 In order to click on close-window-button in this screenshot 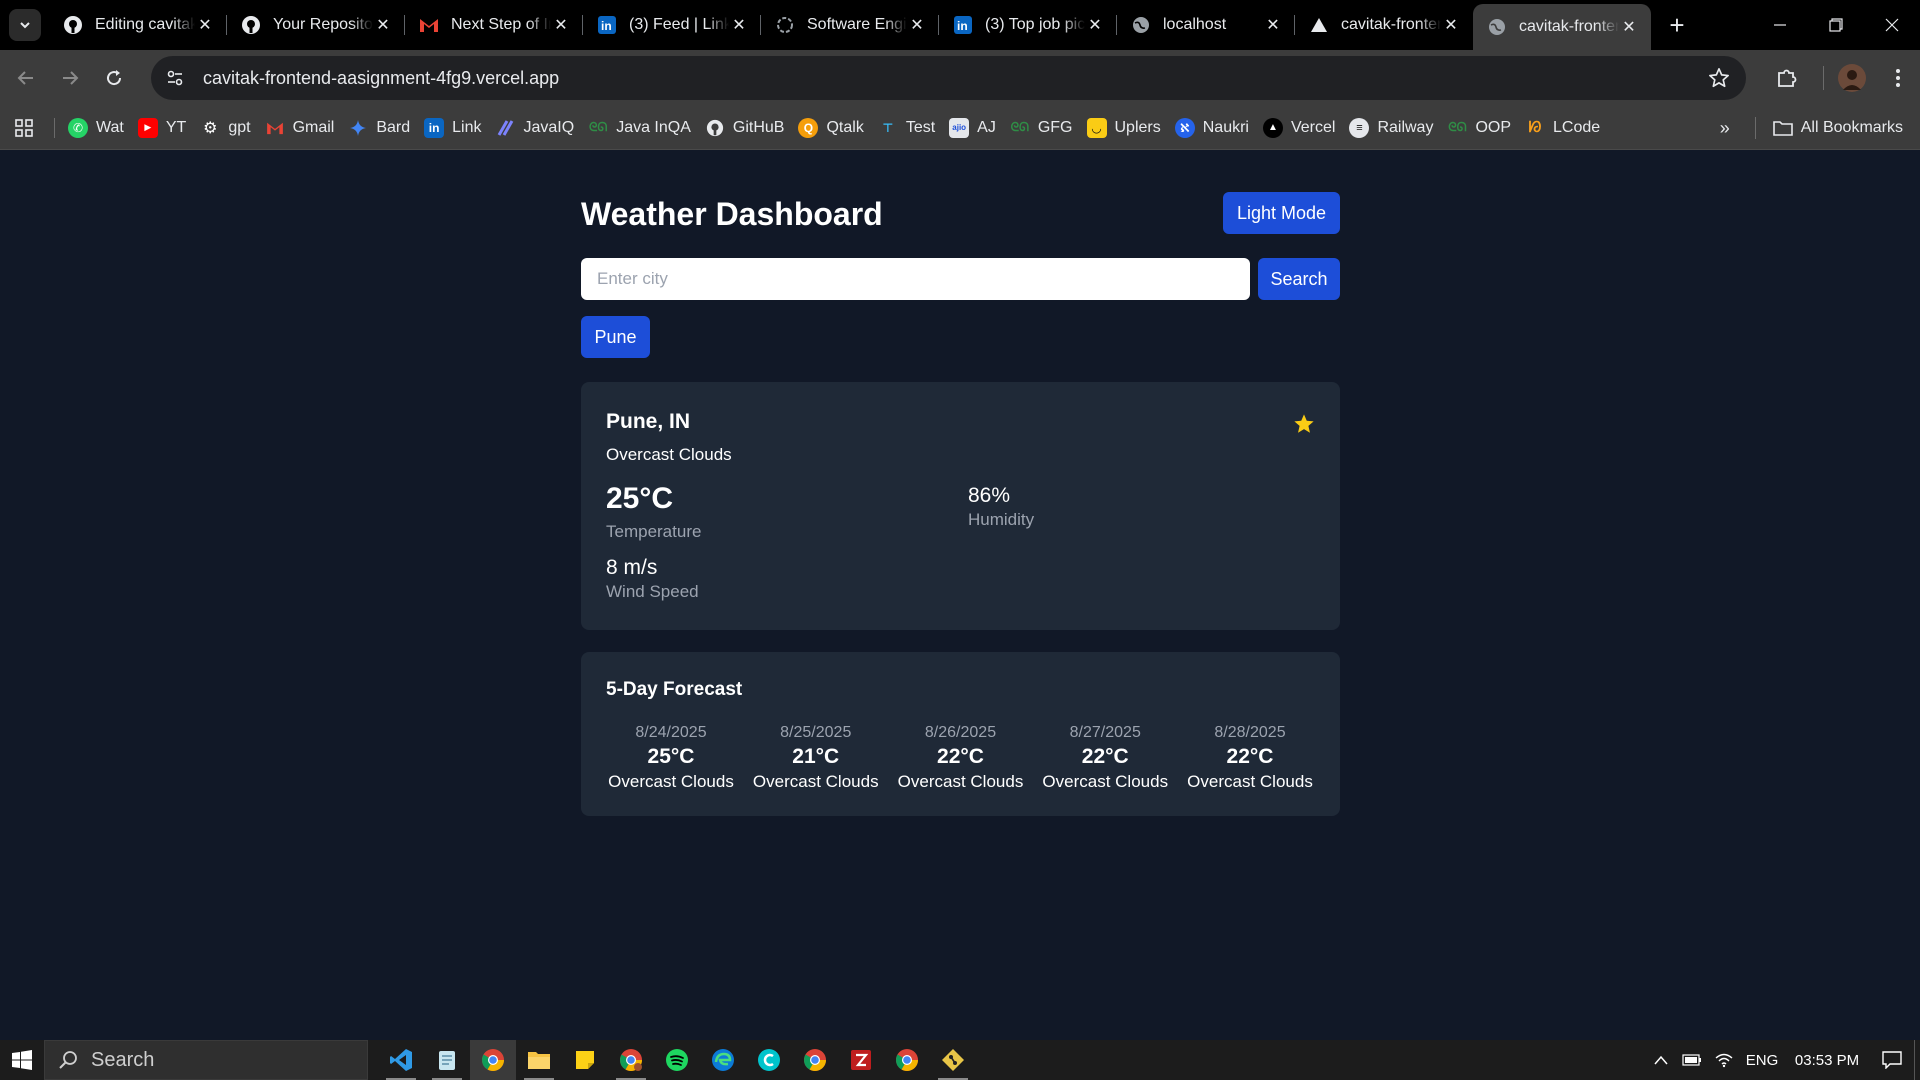, I will do `click(1892, 25)`.